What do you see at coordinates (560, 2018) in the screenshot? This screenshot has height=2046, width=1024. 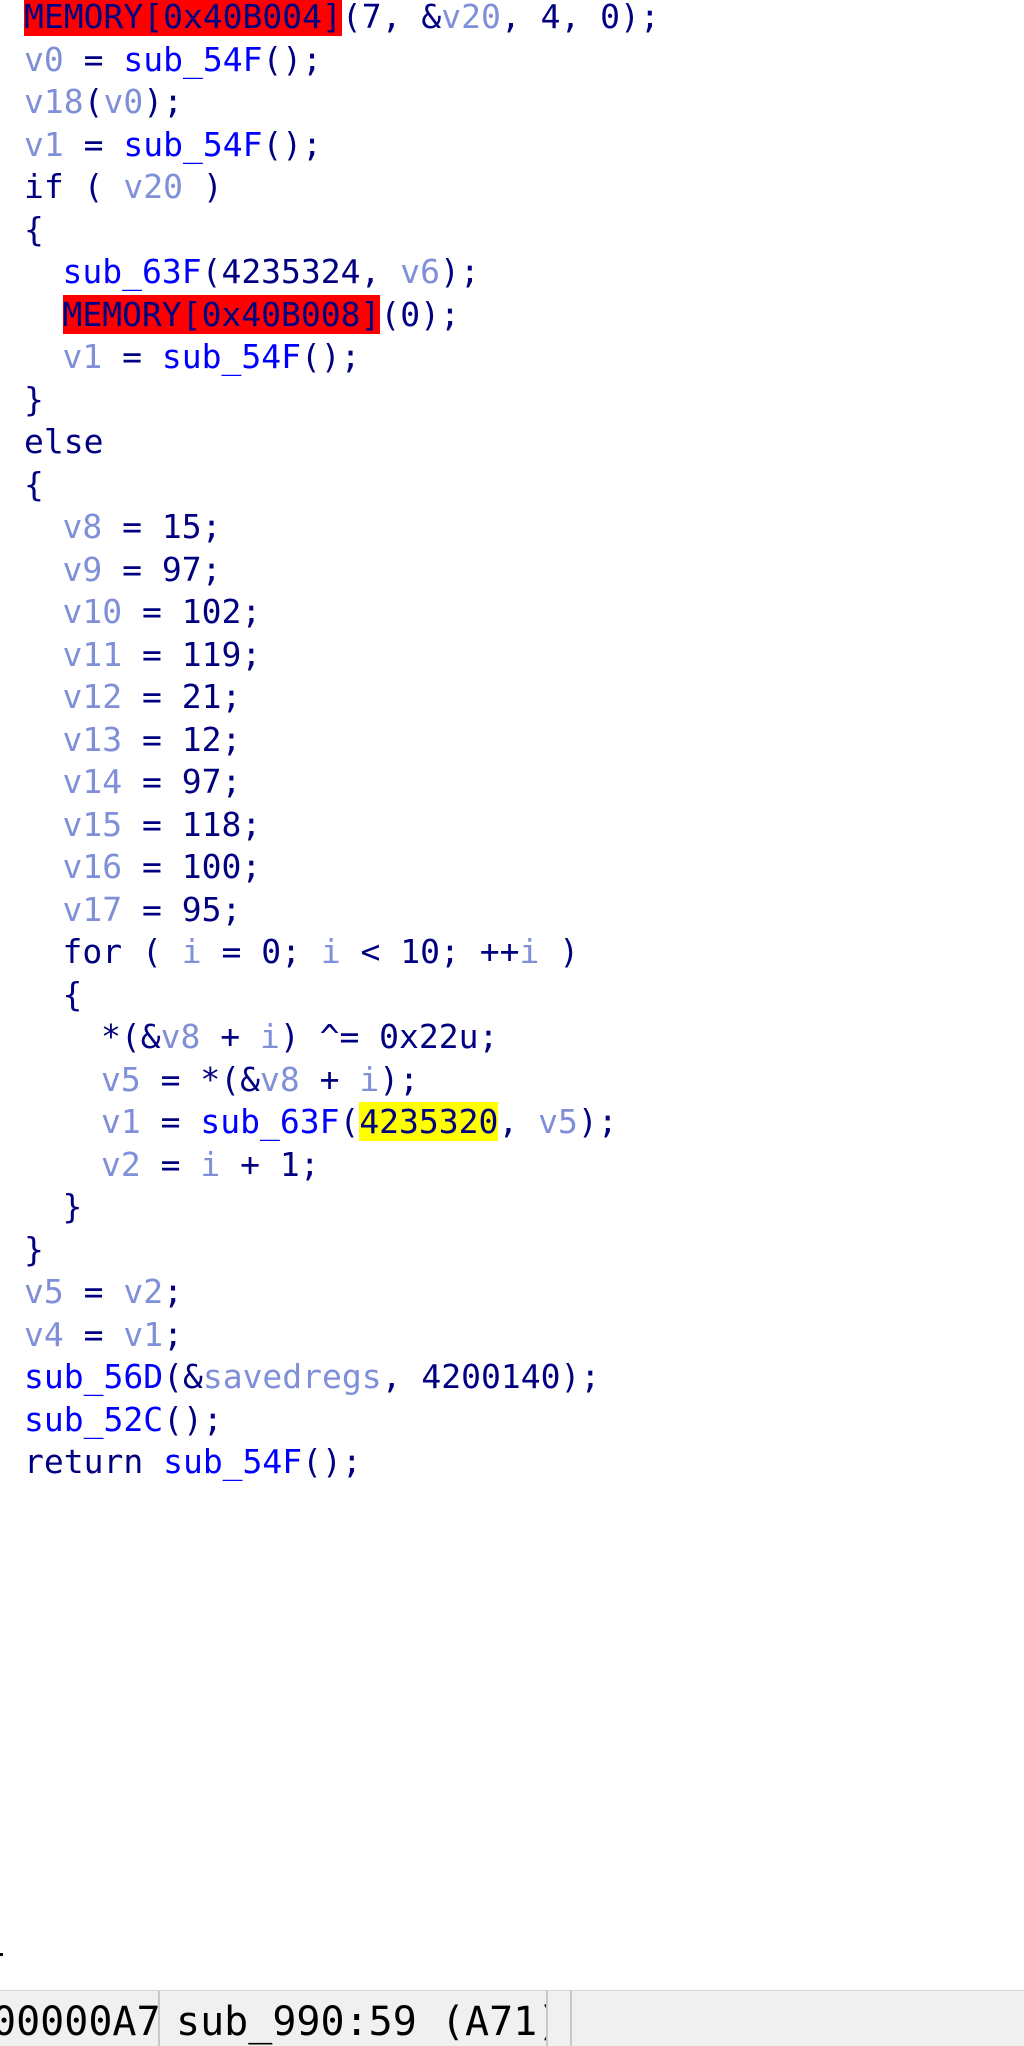 I see `status-empty-segment` at bounding box center [560, 2018].